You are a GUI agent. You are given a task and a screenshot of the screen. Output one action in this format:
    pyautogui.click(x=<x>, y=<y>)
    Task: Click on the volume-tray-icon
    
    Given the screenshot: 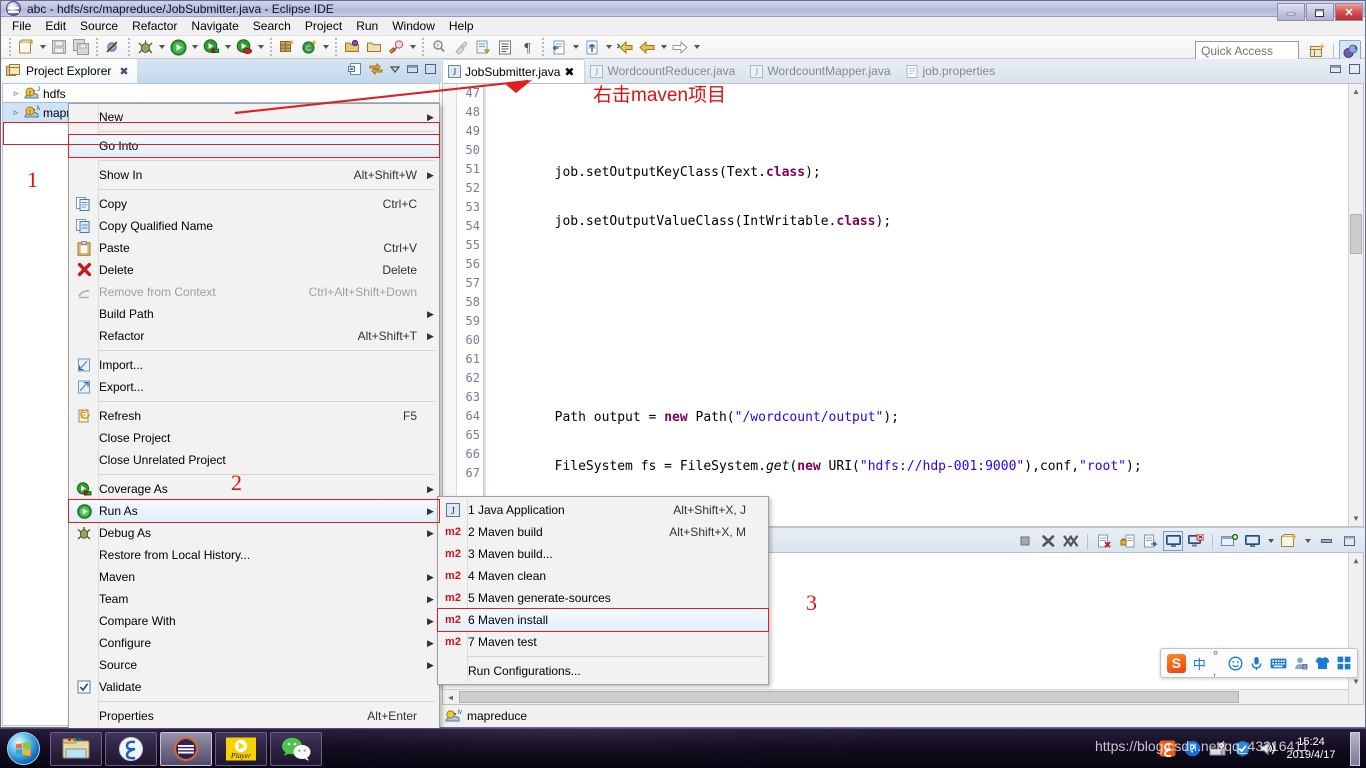 What is the action you would take?
    pyautogui.click(x=1267, y=748)
    